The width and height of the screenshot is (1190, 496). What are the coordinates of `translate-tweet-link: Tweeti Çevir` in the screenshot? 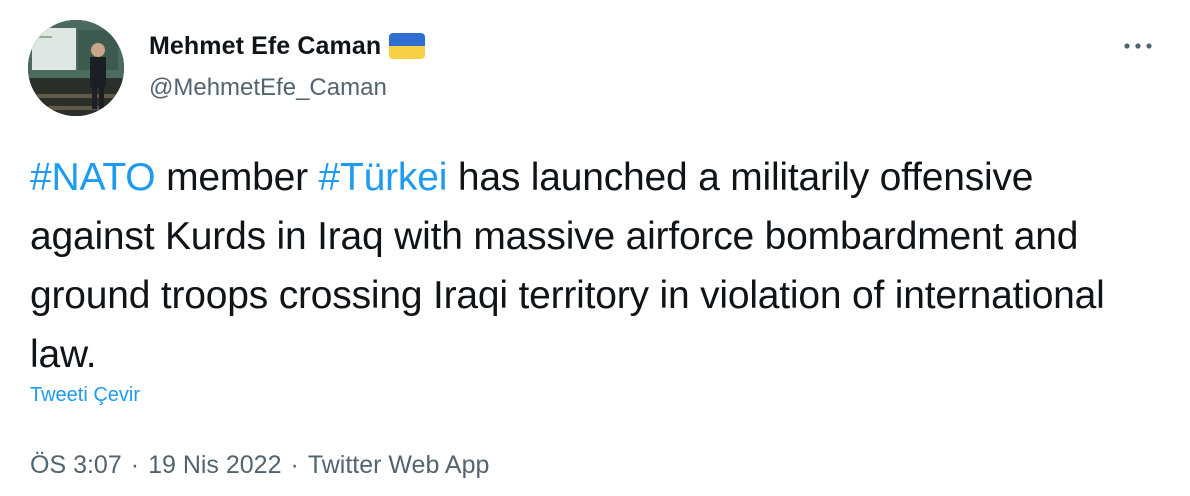 It's located at (85, 395).